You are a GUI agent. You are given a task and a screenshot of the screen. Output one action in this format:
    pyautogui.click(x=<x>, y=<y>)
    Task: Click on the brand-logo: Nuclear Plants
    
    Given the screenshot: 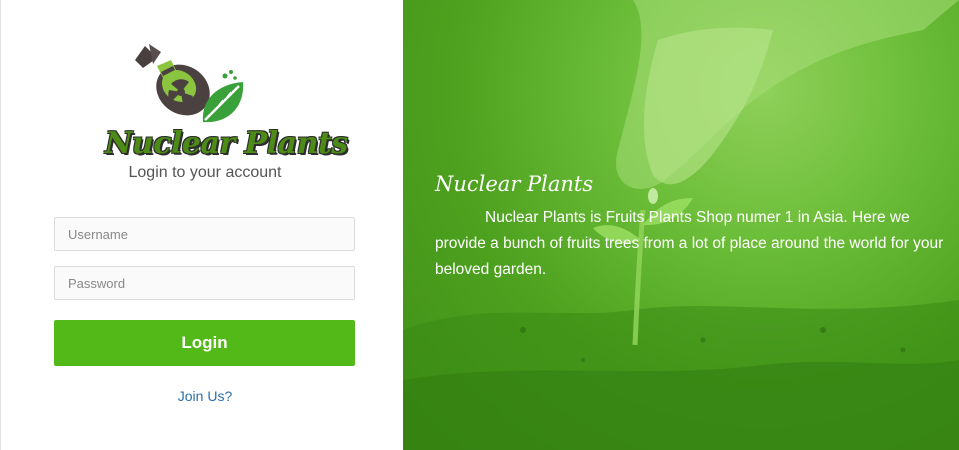 What is the action you would take?
    pyautogui.click(x=224, y=101)
    